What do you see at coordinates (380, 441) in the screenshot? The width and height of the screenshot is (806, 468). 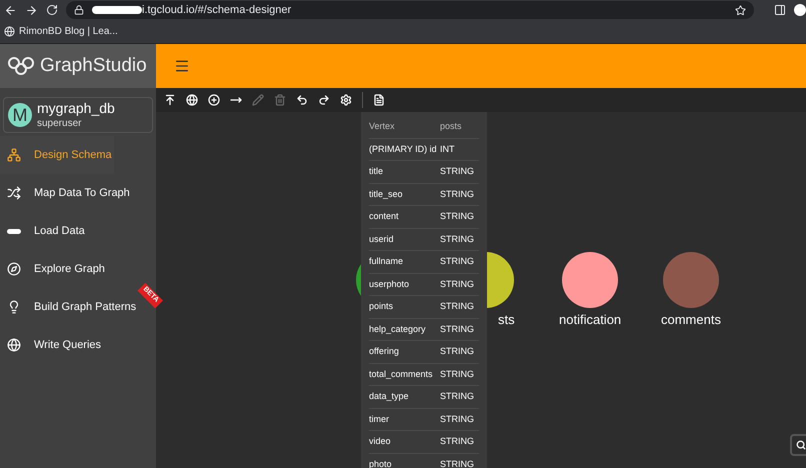 I see `attribute-name: video` at bounding box center [380, 441].